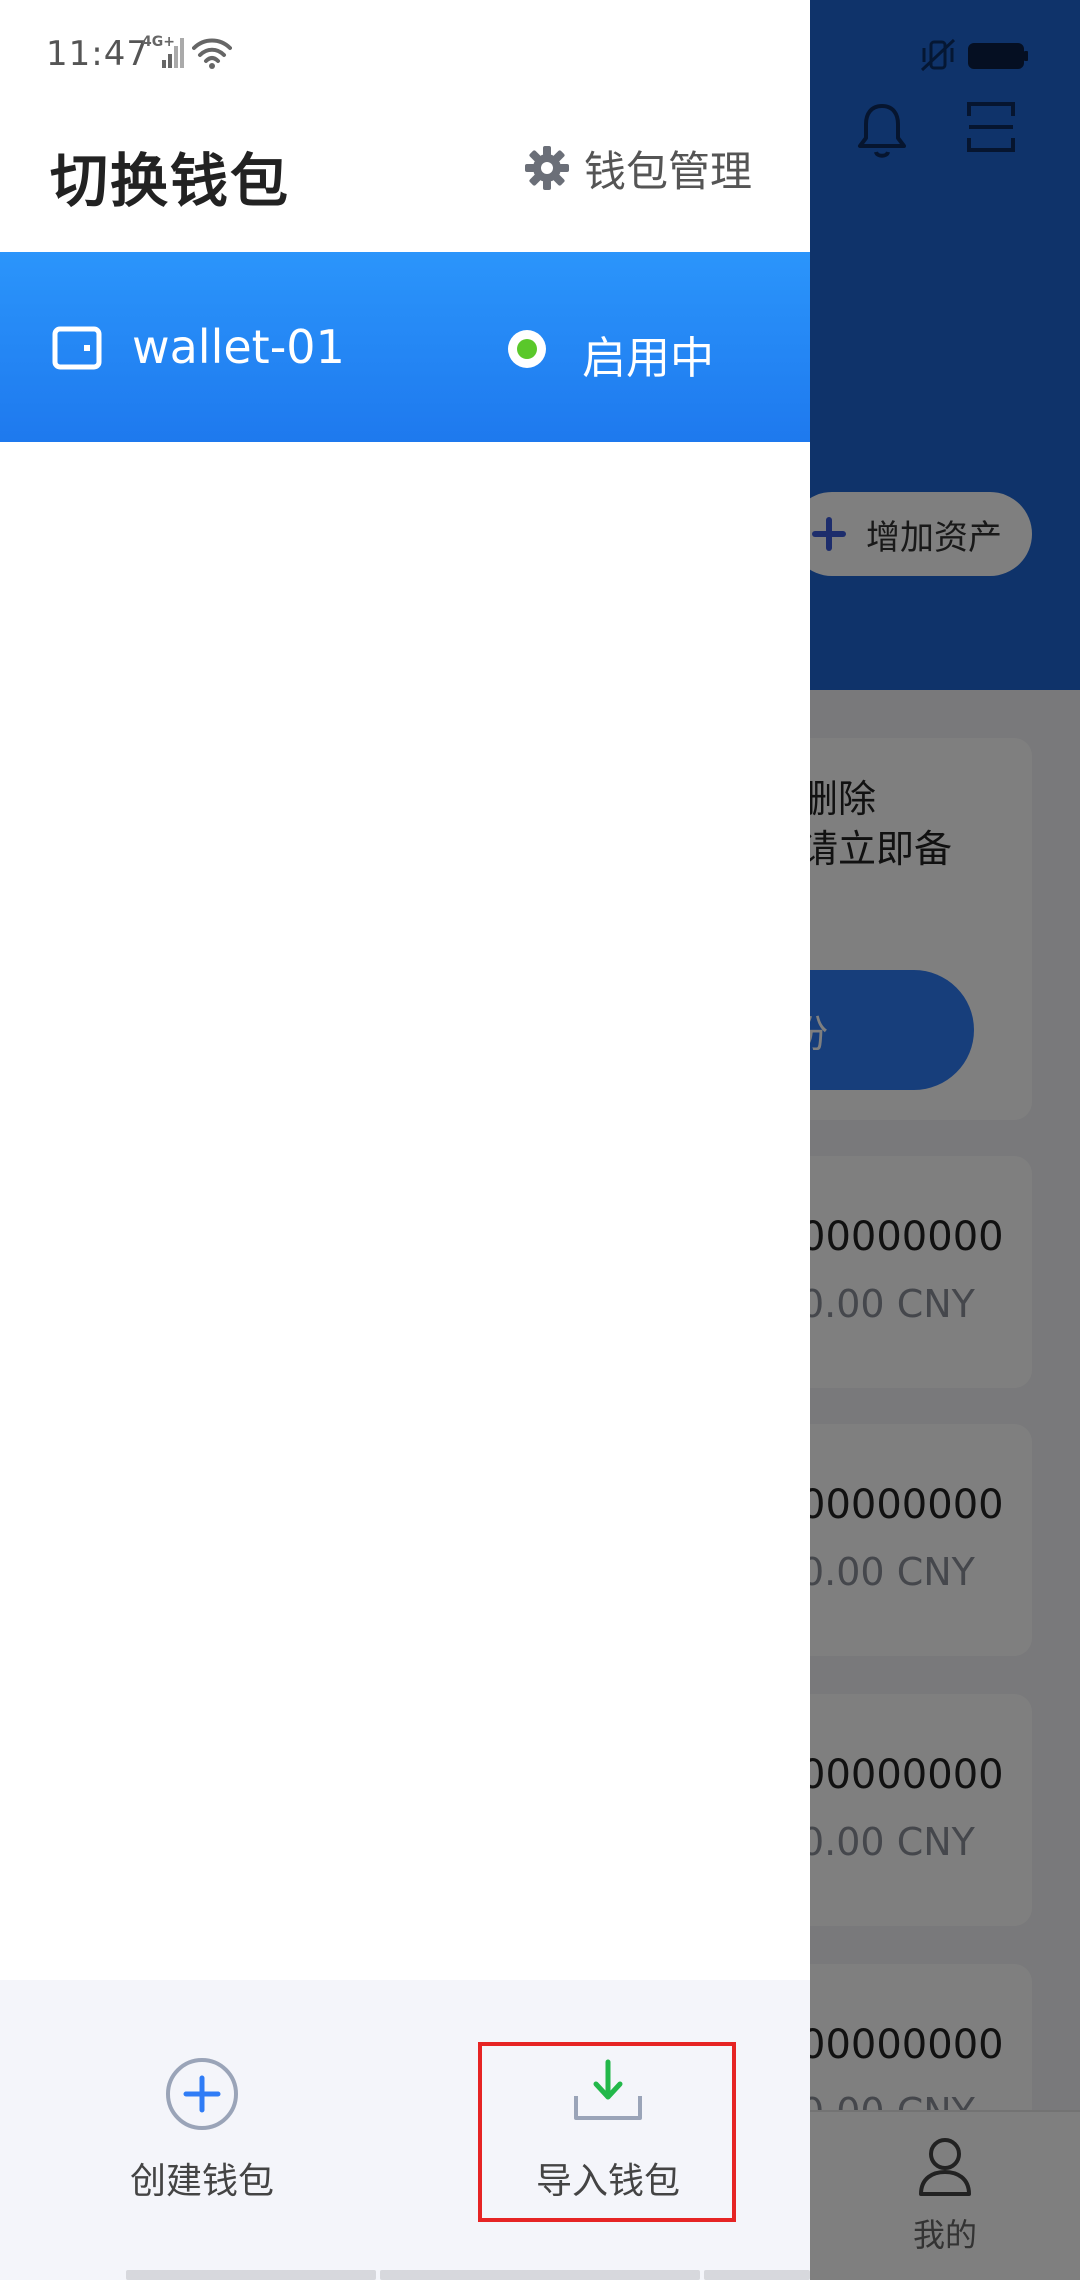 The height and width of the screenshot is (2280, 1080). What do you see at coordinates (212, 53) in the screenshot?
I see `wifi-icon` at bounding box center [212, 53].